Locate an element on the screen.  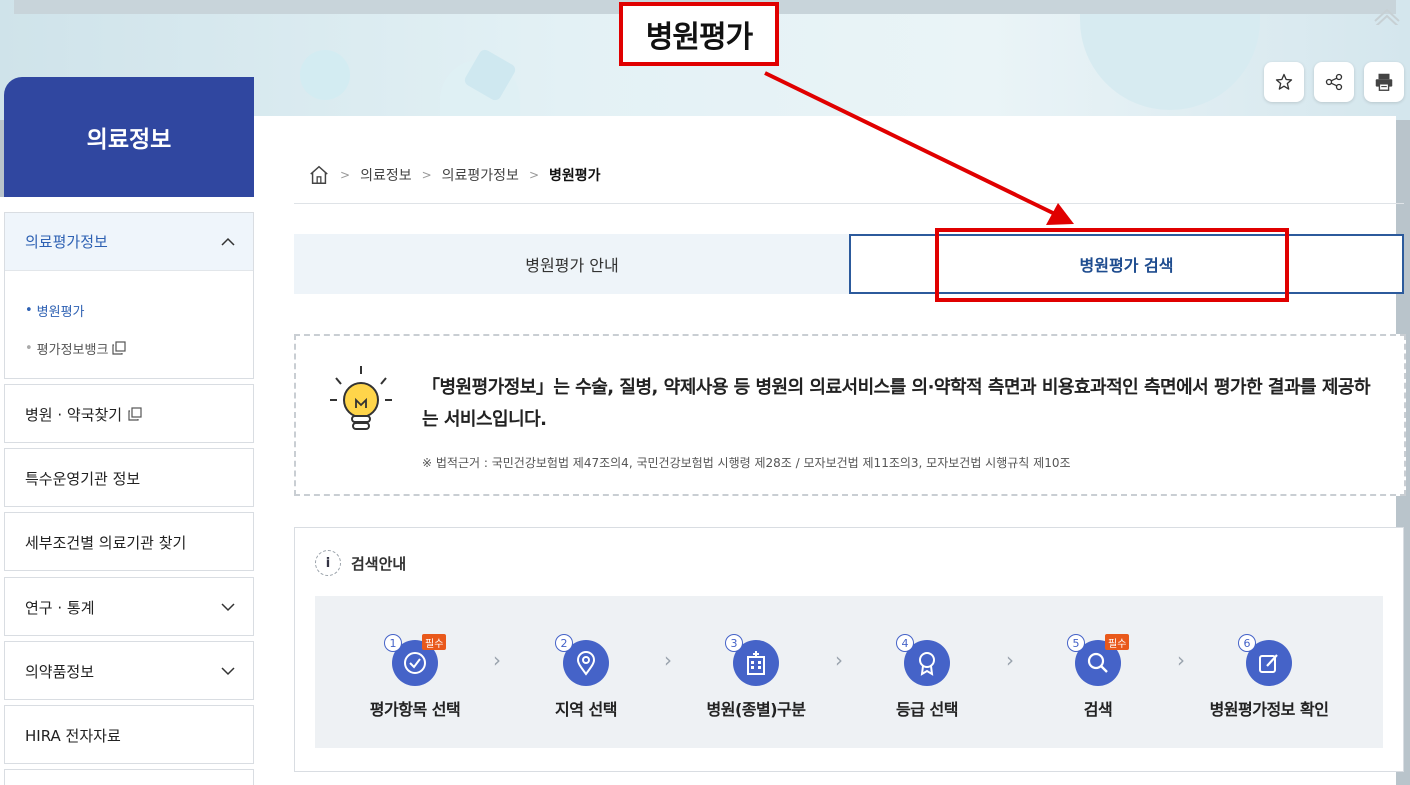
star-icon is located at coordinates (1284, 81).